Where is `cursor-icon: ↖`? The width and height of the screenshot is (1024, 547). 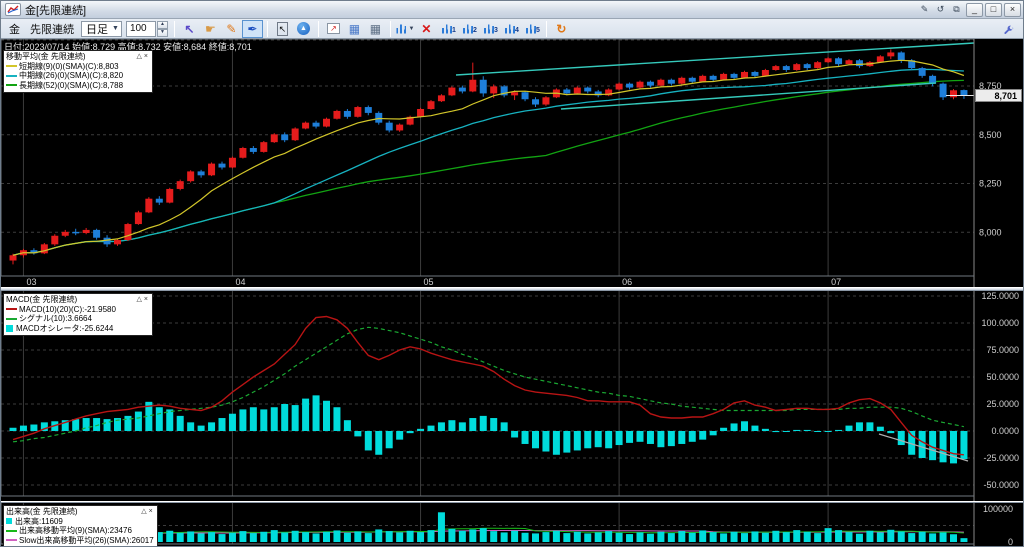
cursor-icon: ↖ is located at coordinates (189, 28).